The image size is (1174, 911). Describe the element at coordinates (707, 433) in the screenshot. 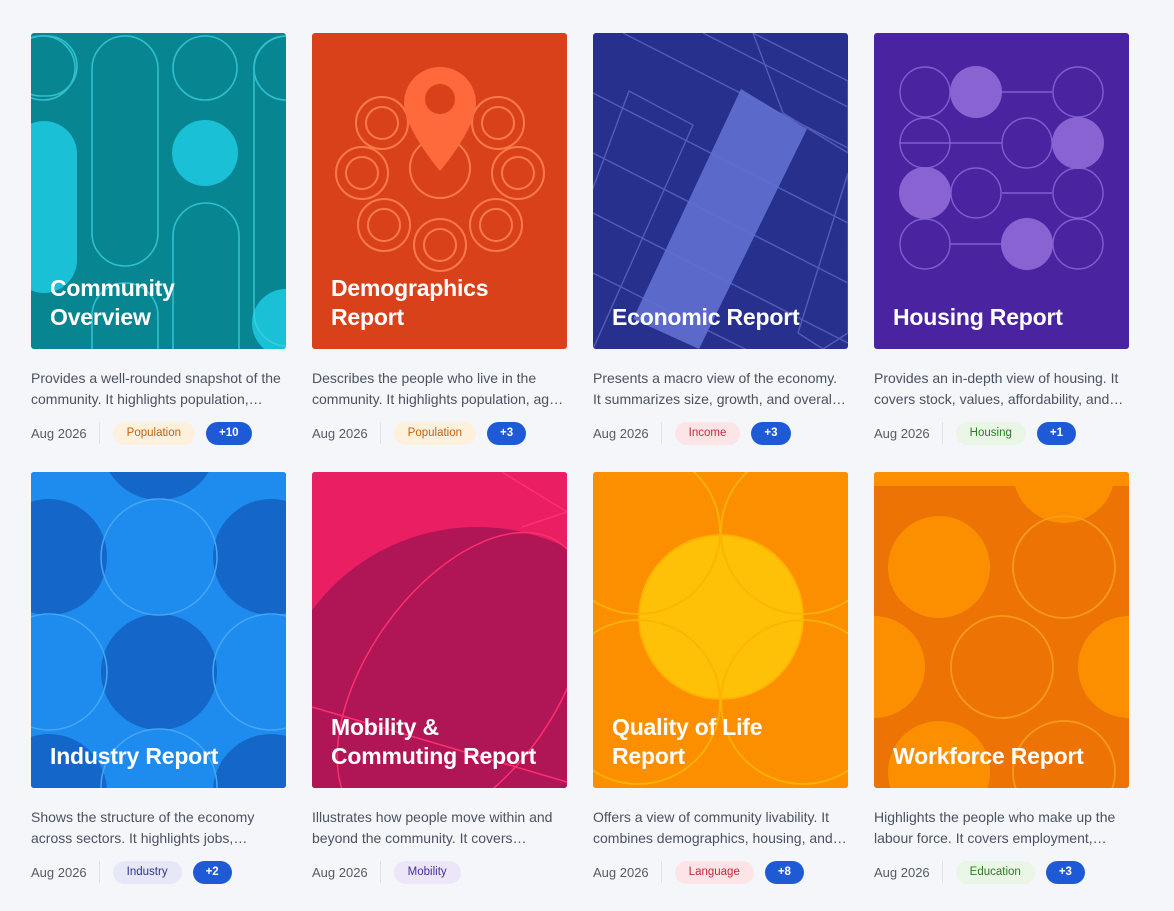

I see `topic-tag: Income` at that location.